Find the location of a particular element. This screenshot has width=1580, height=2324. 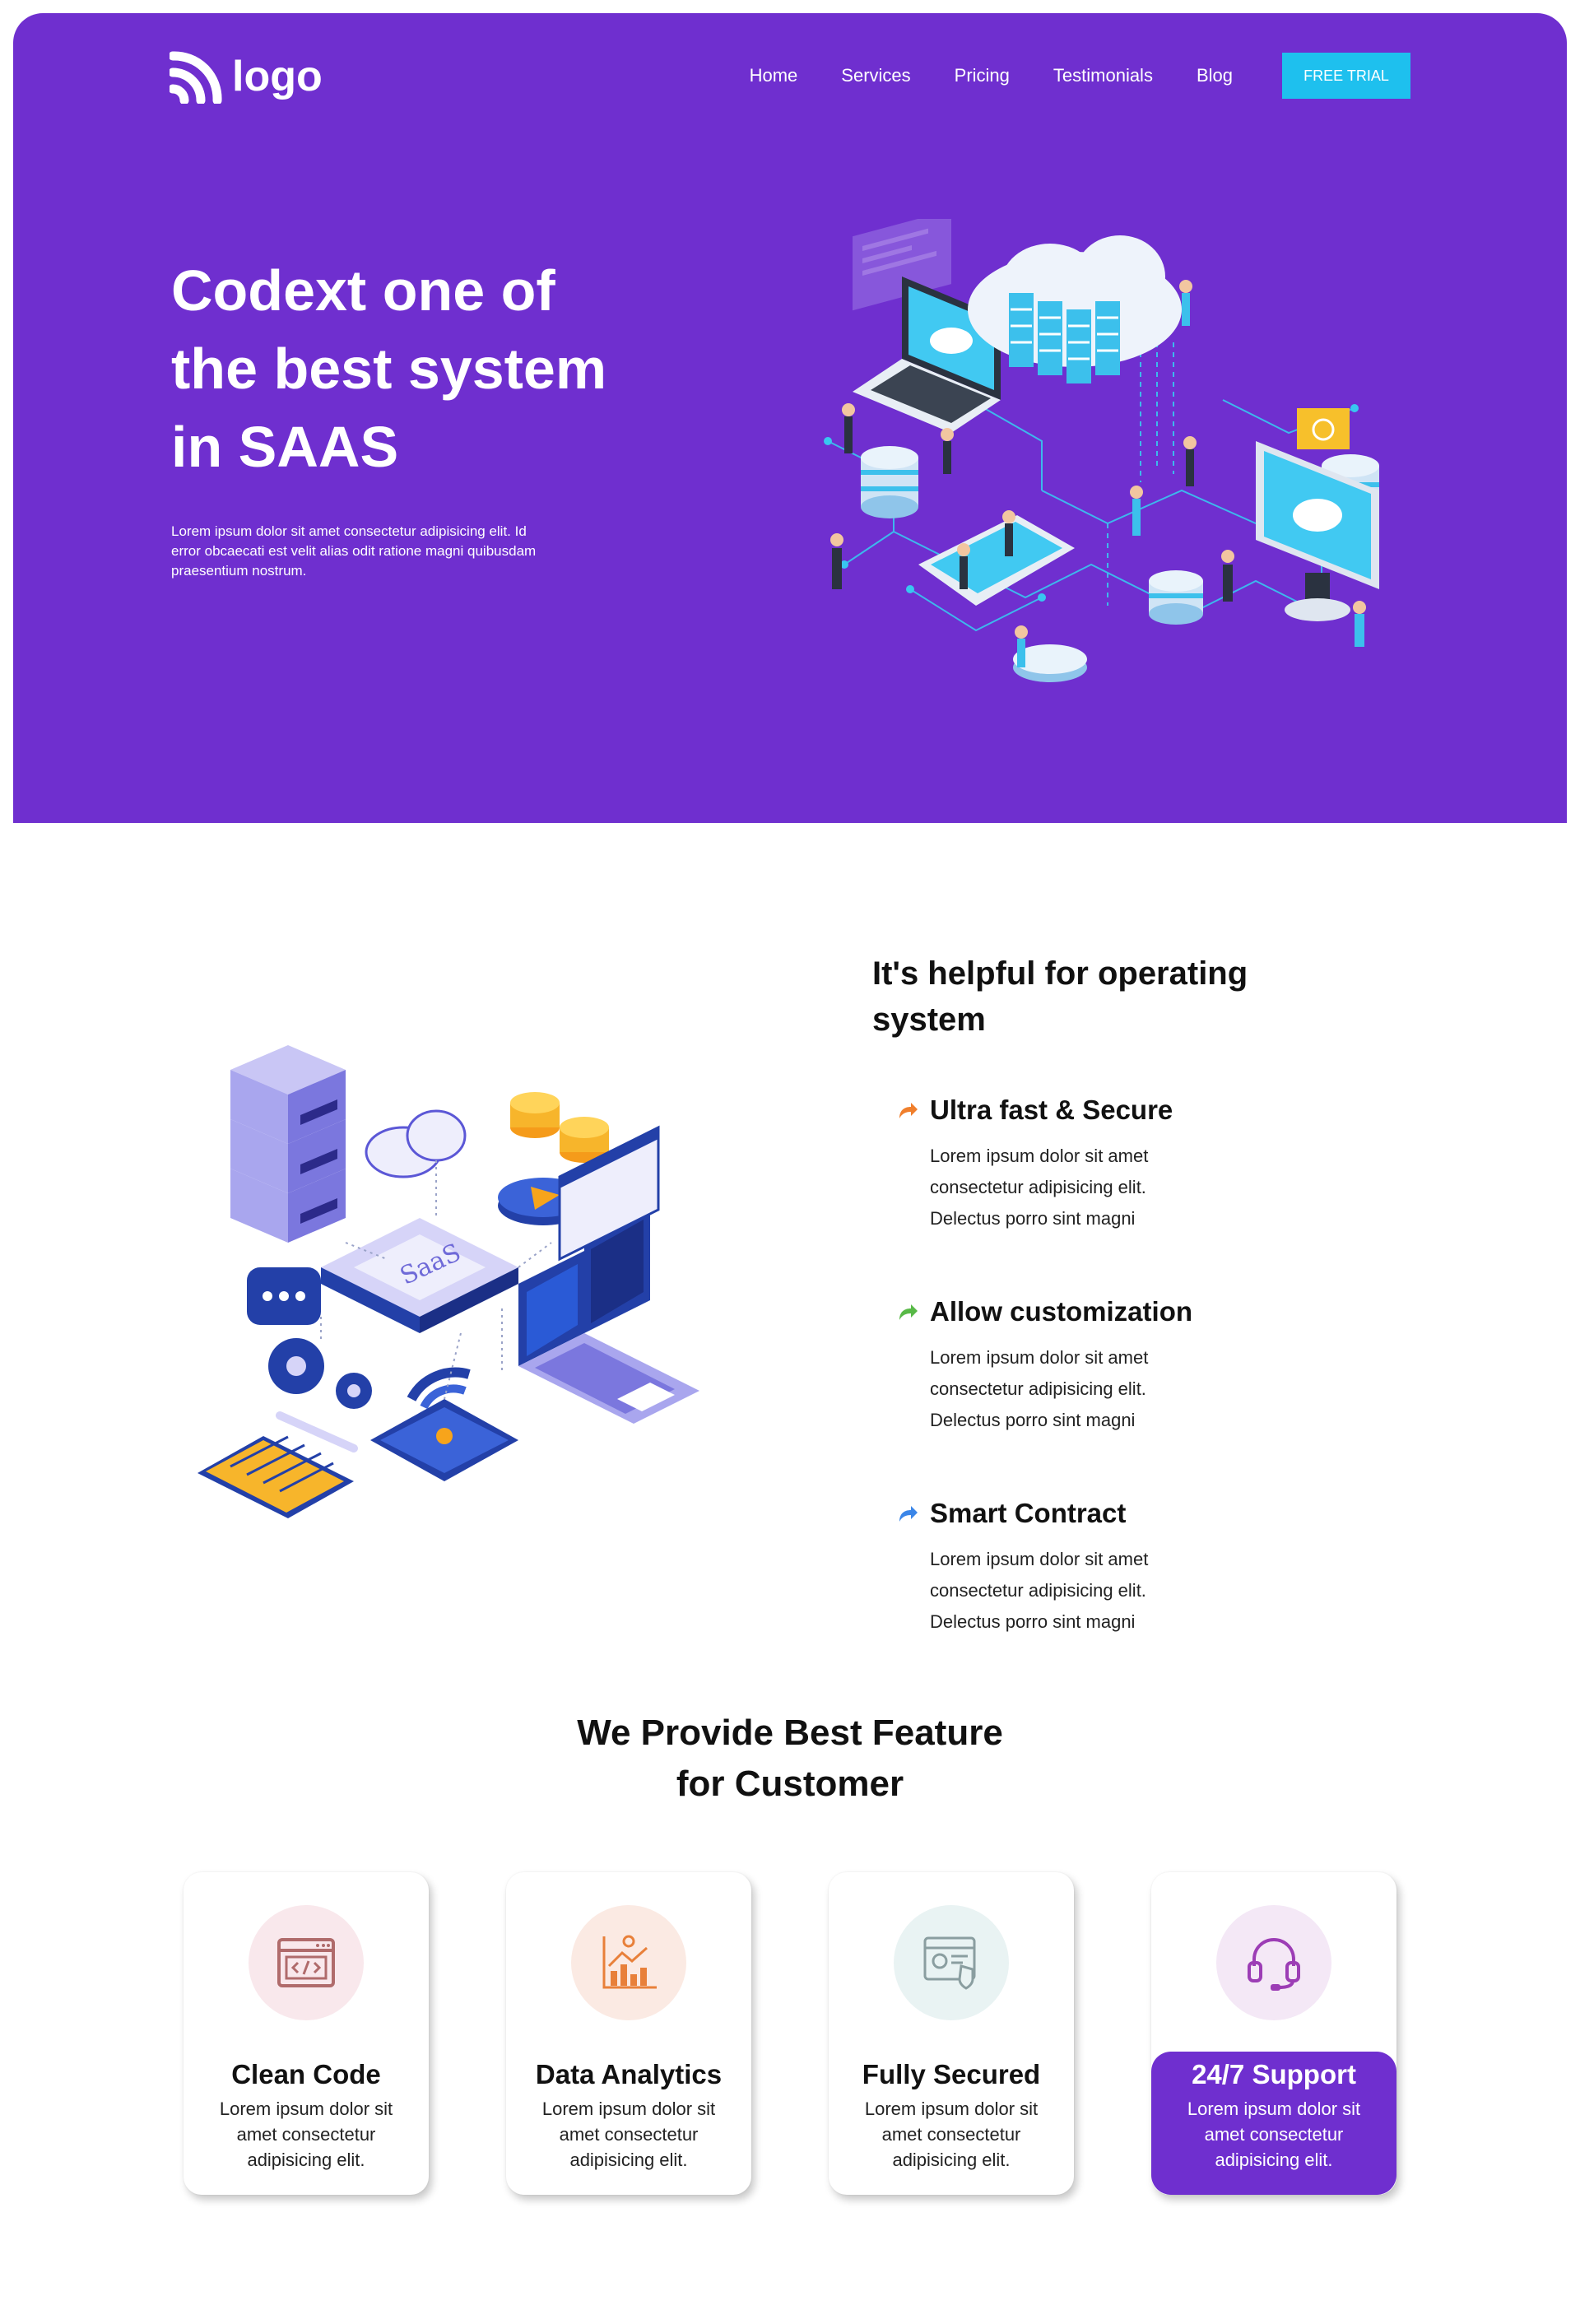

section-title: It's helpful for operating system is located at coordinates (1060, 997).